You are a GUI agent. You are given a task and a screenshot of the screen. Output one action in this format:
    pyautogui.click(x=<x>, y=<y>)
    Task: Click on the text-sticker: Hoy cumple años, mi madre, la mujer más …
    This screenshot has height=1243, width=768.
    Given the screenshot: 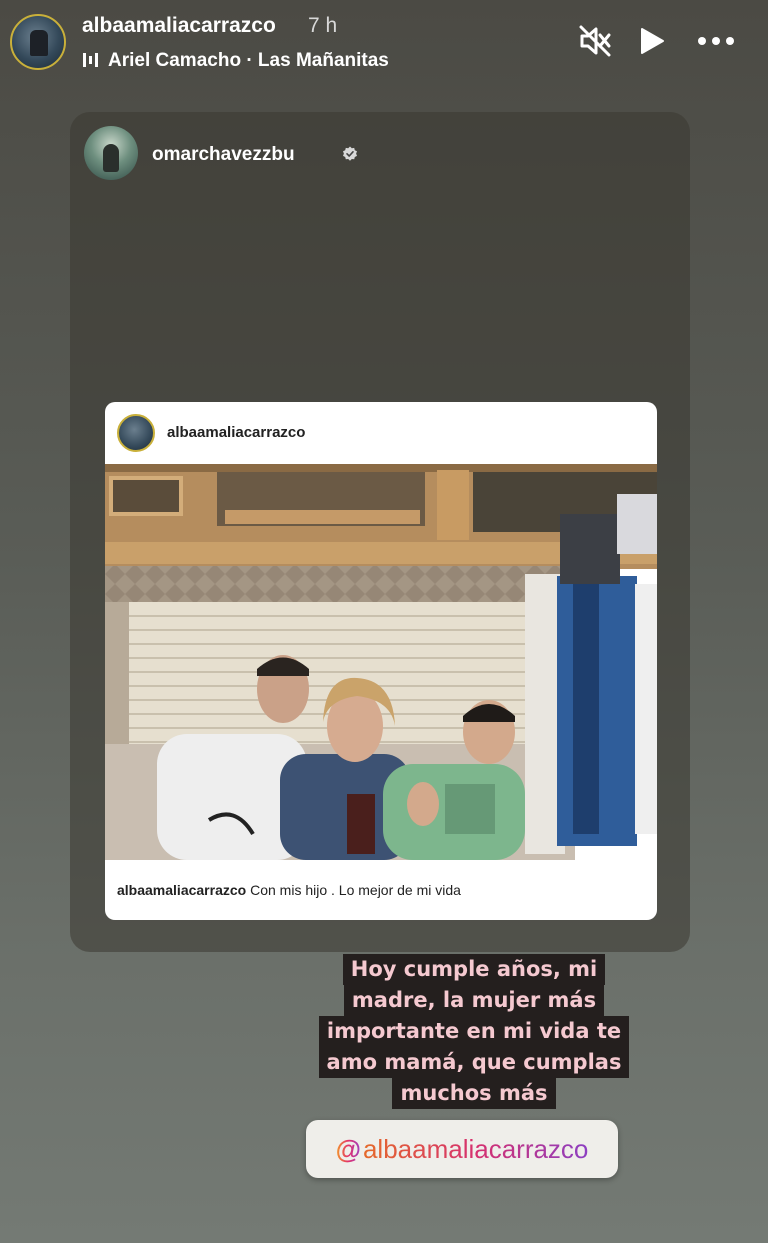 What is the action you would take?
    pyautogui.click(x=474, y=1031)
    